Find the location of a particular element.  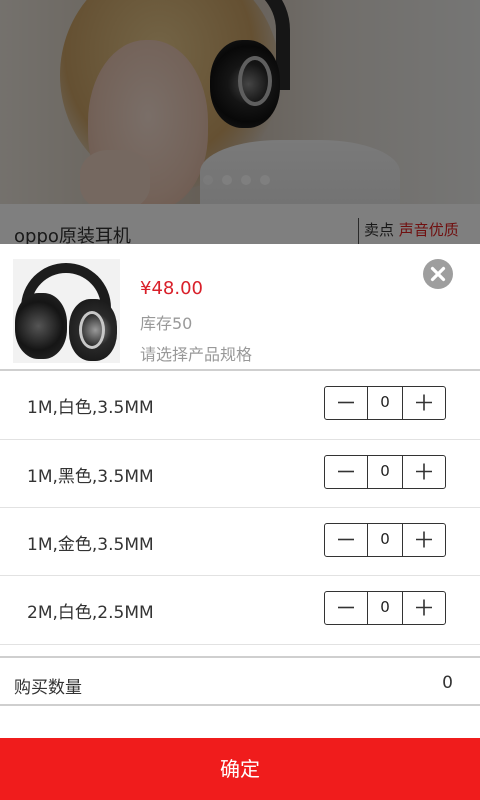

spec-hint: 请选择产品规格 is located at coordinates (196, 354).